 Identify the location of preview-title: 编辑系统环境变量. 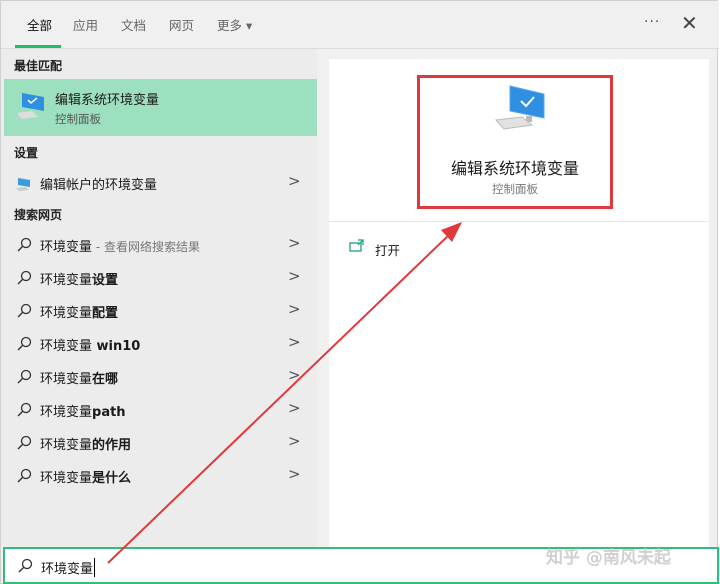
(514, 168).